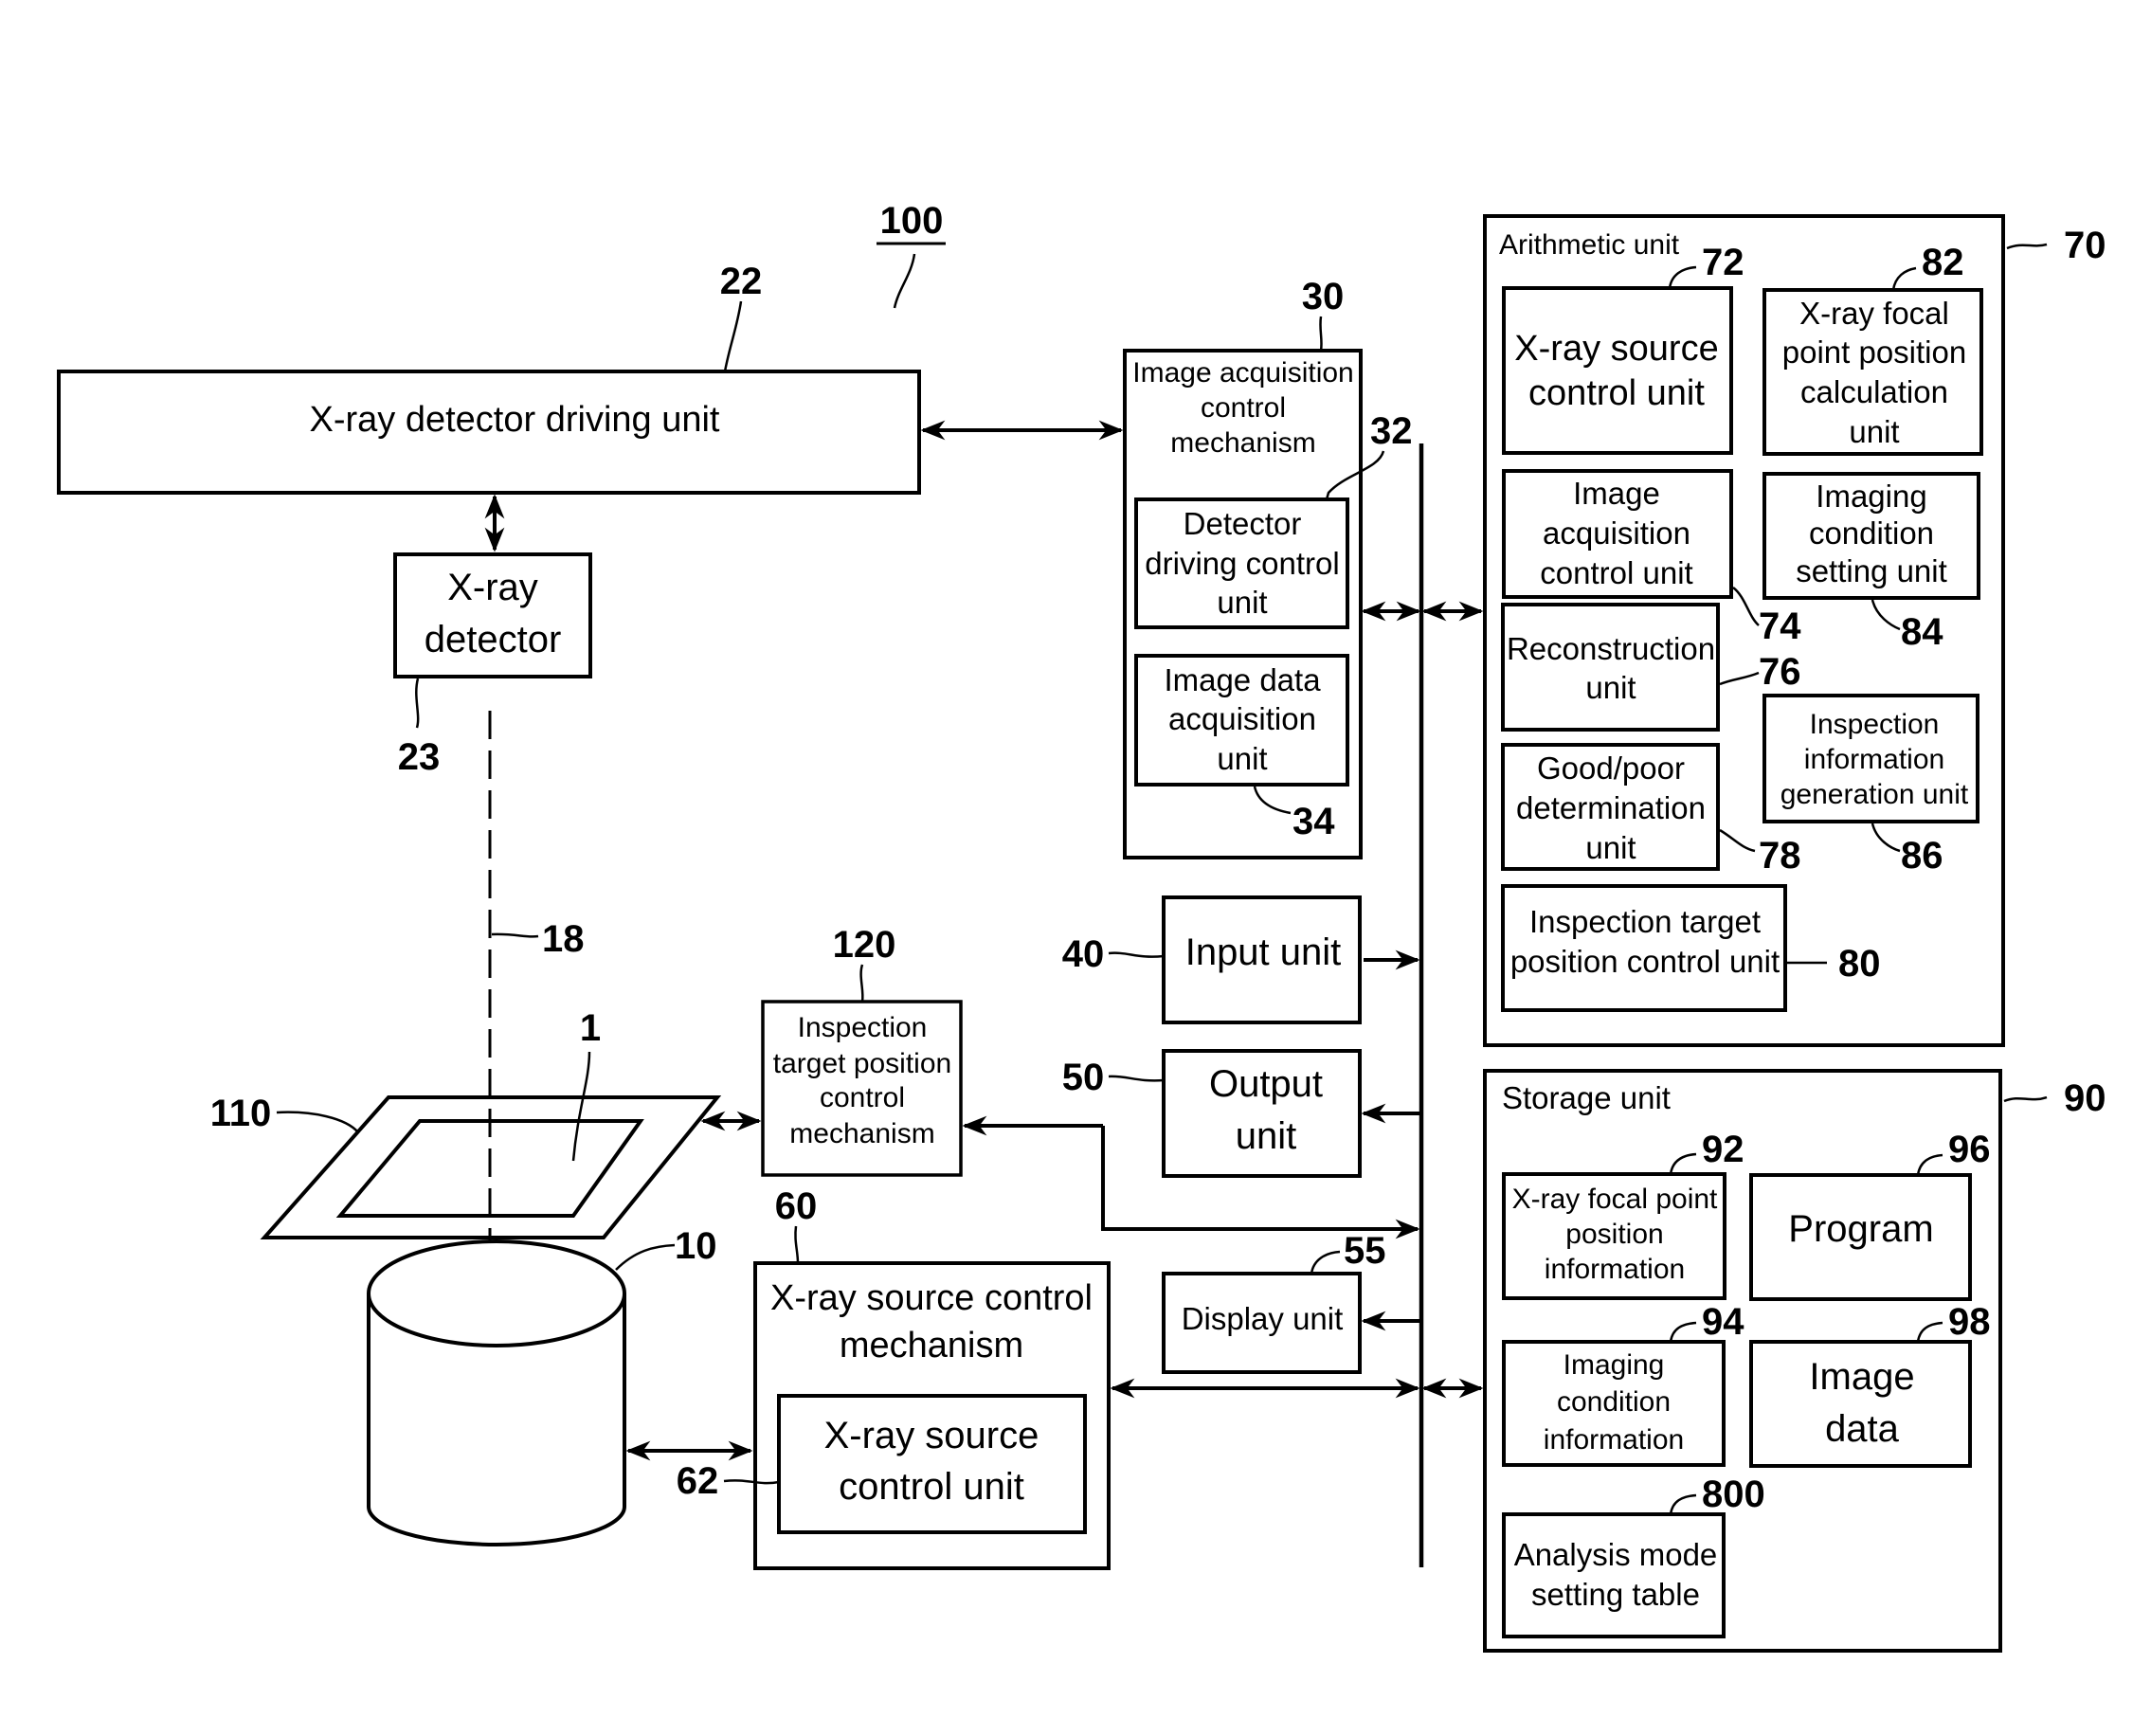 The image size is (2151, 1736). Describe the element at coordinates (862, 1063) in the screenshot. I see `label-line: target position` at that location.